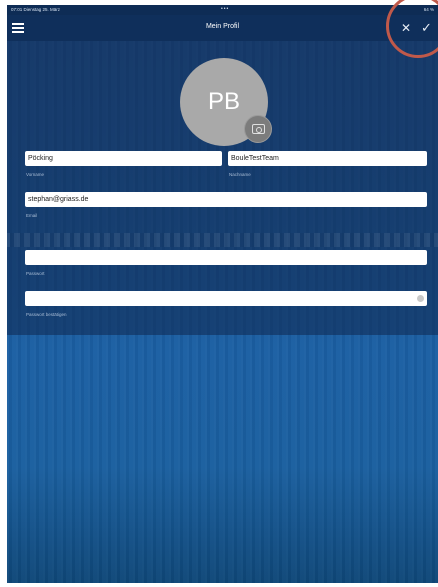 This screenshot has height=587, width=438. I want to click on email-label: Email, so click(32, 215).